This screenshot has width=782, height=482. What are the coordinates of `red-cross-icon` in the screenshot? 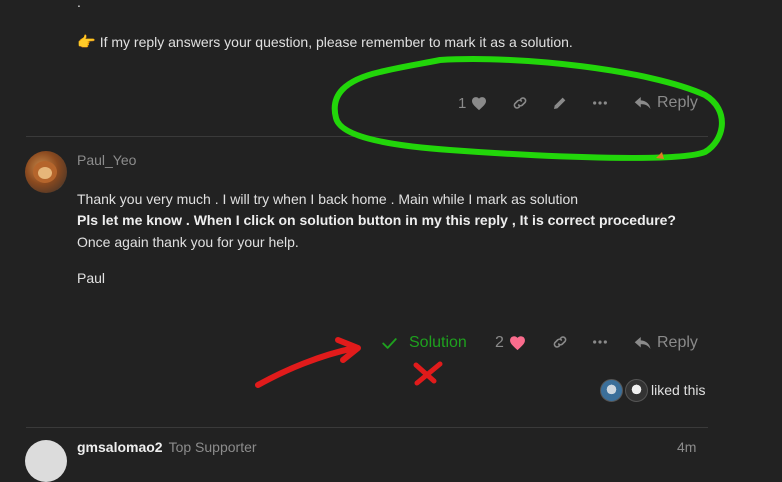 It's located at (428, 373).